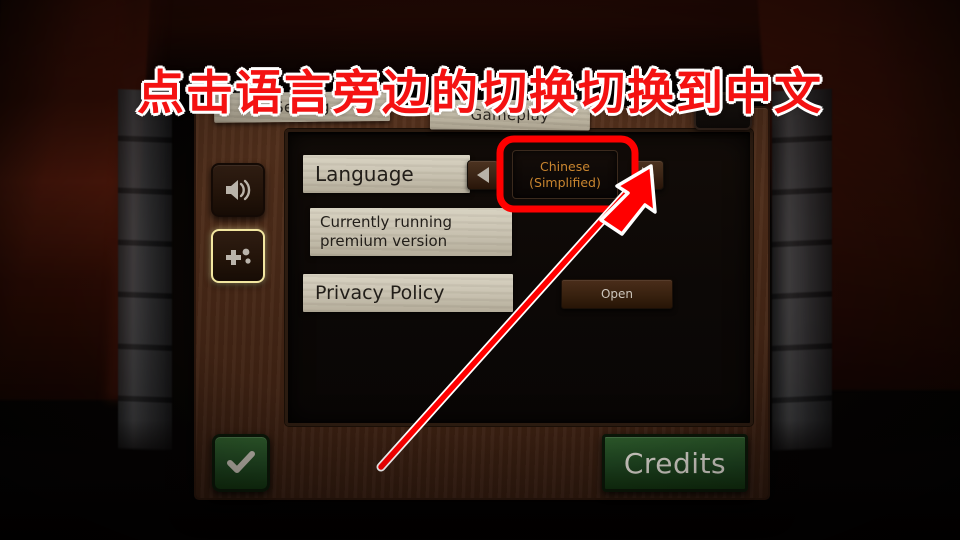  I want to click on premium-status-text: Currently running premium version, so click(386, 232).